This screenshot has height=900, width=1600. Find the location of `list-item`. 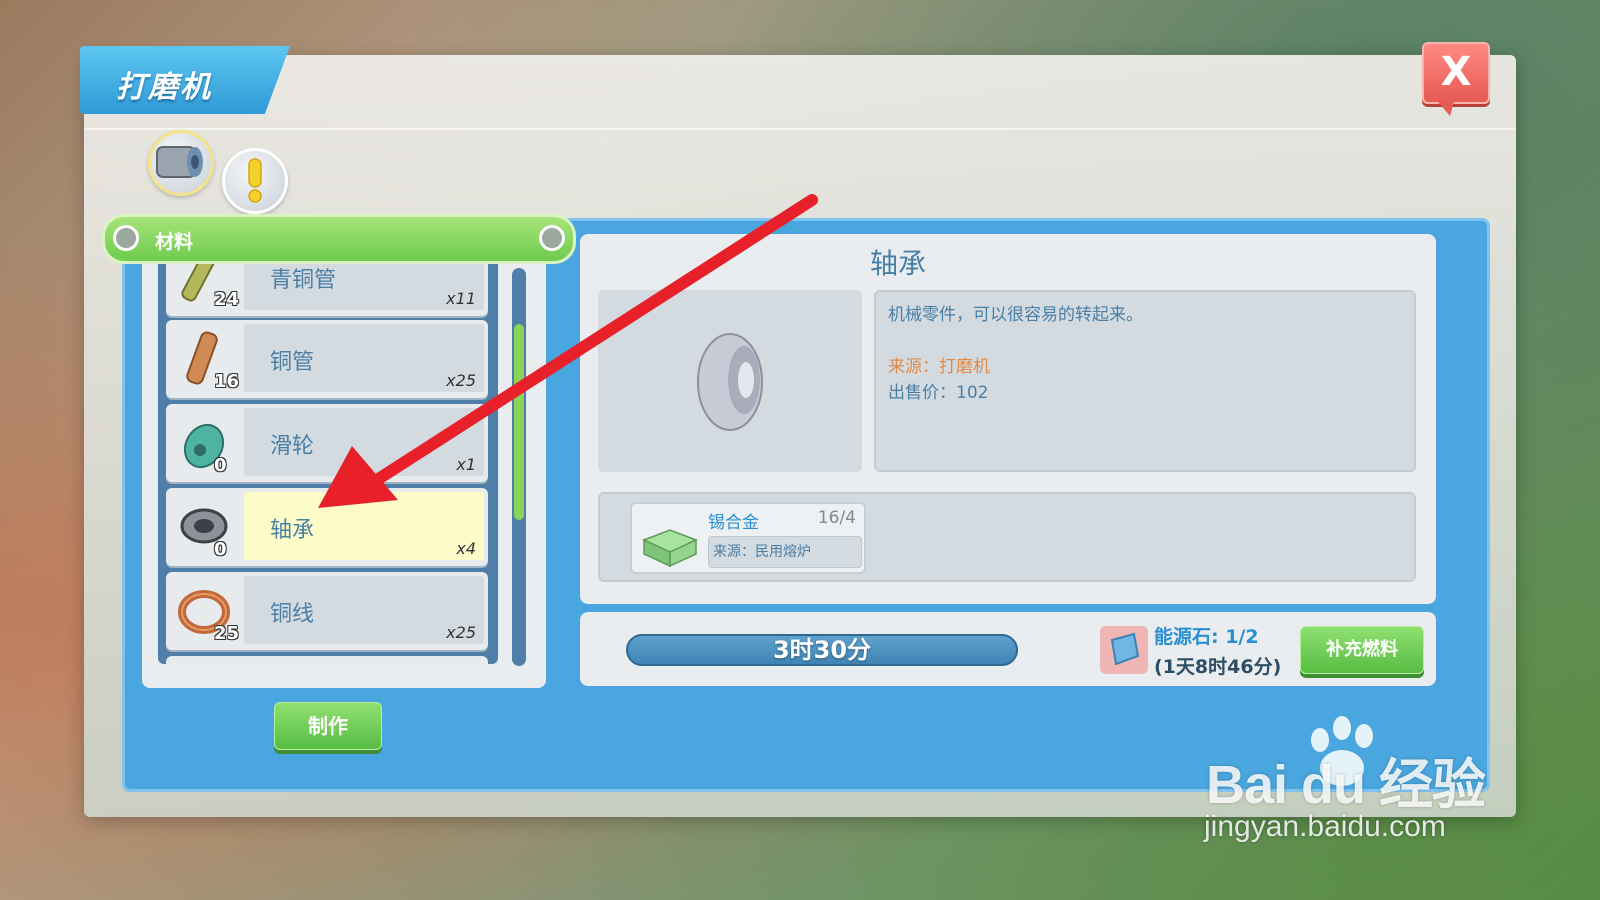

list-item is located at coordinates (327, 660).